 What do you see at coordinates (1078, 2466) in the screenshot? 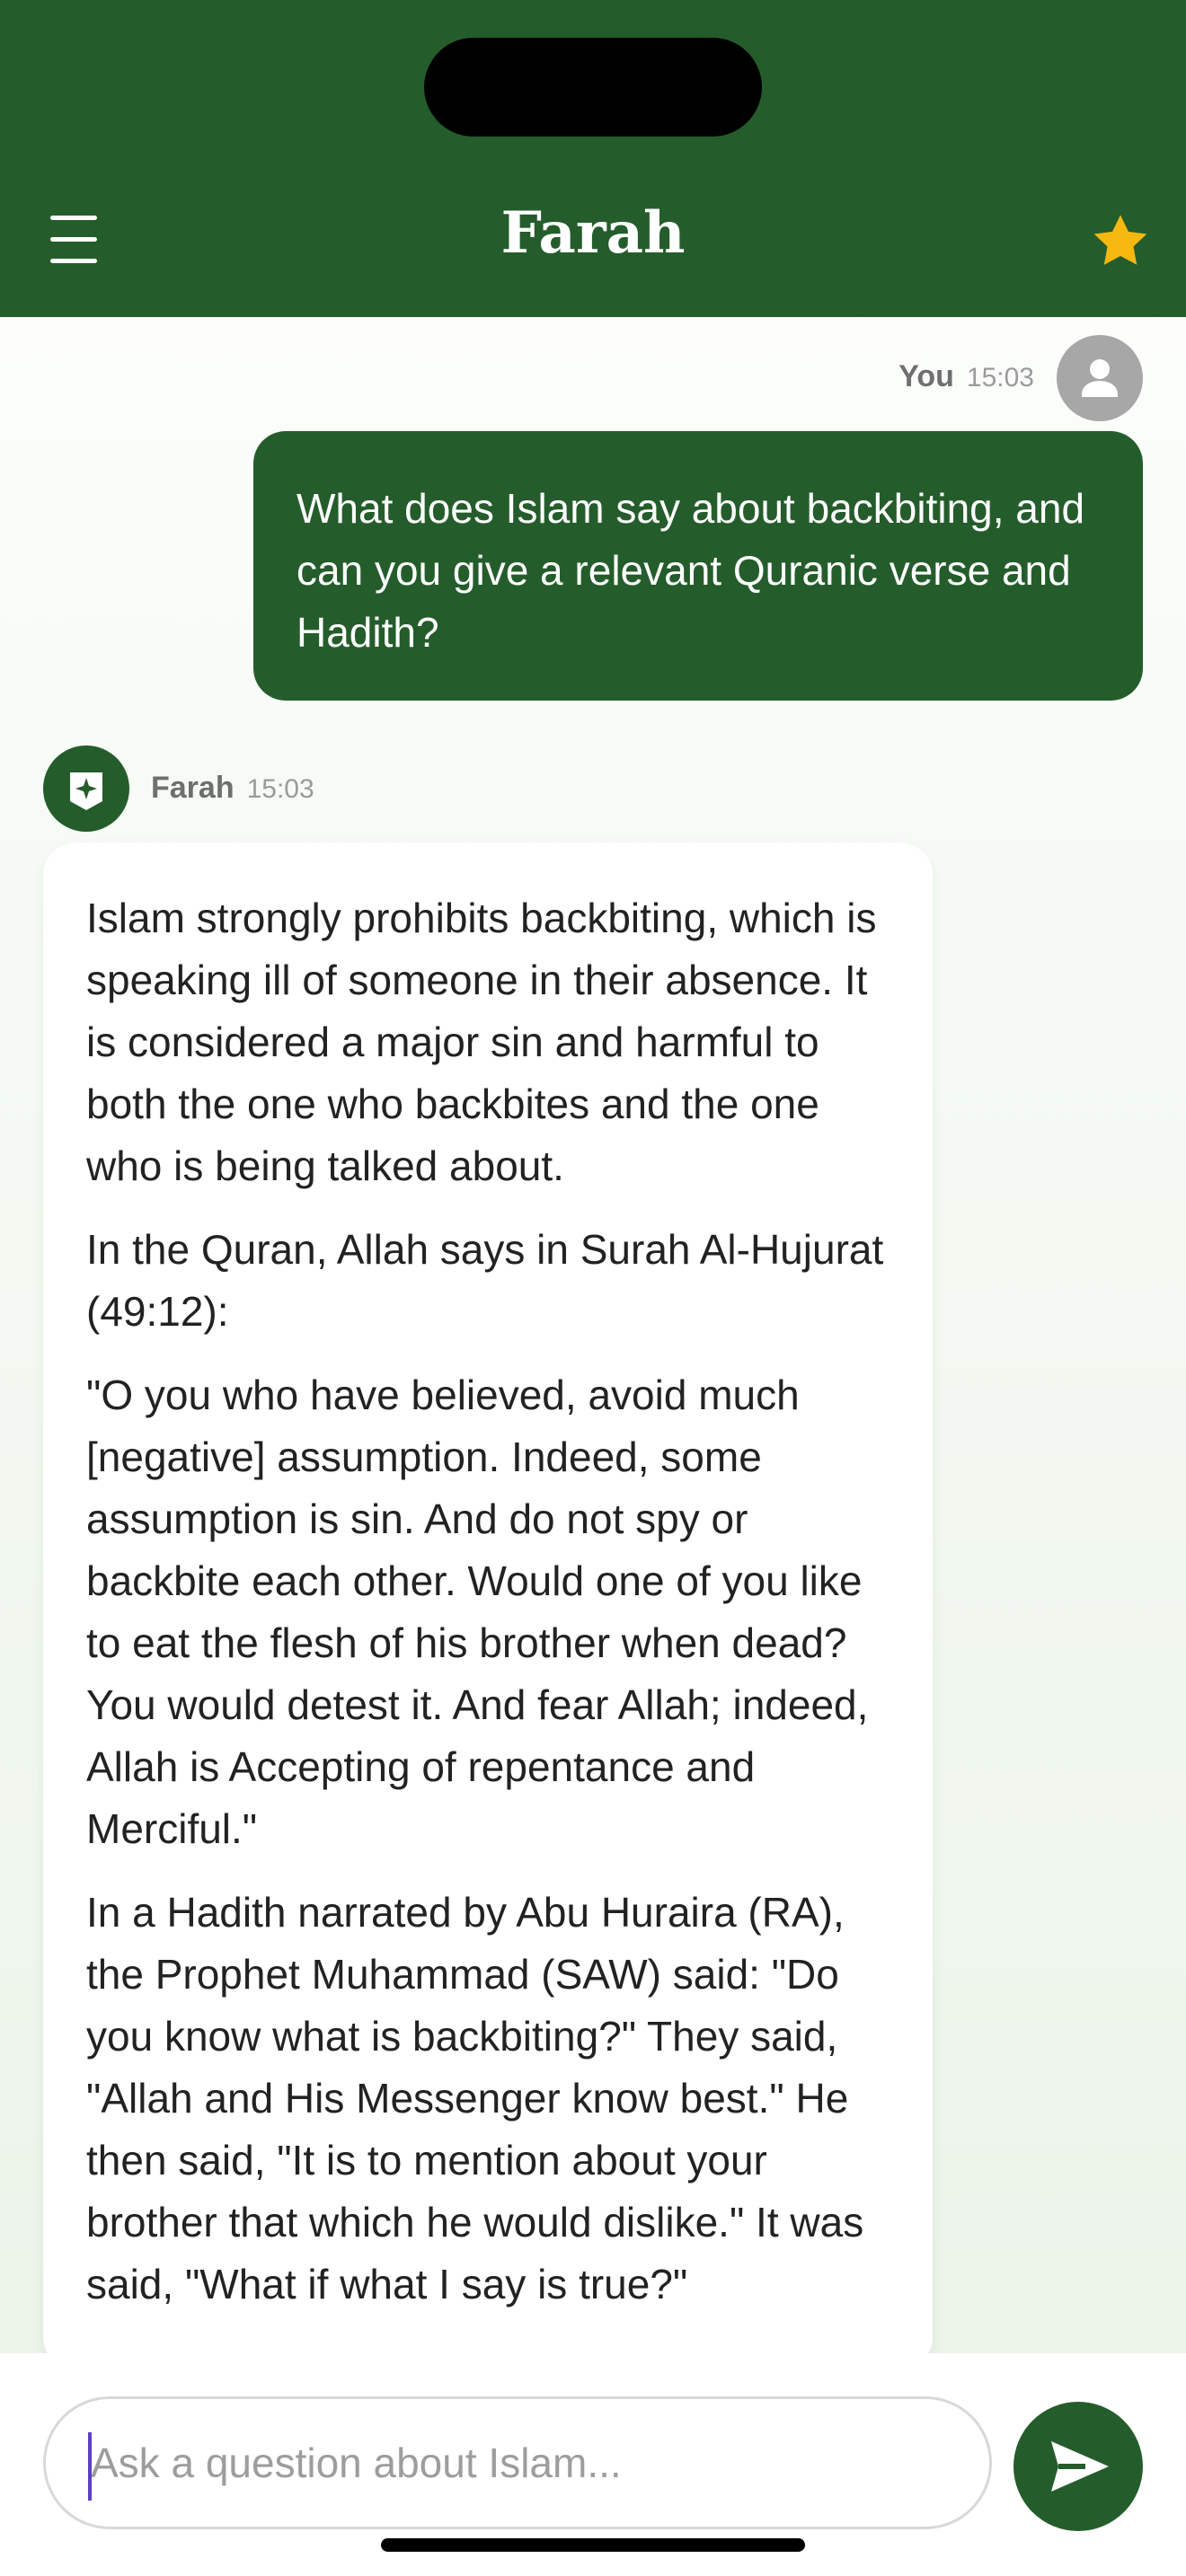
I see `send-icon` at bounding box center [1078, 2466].